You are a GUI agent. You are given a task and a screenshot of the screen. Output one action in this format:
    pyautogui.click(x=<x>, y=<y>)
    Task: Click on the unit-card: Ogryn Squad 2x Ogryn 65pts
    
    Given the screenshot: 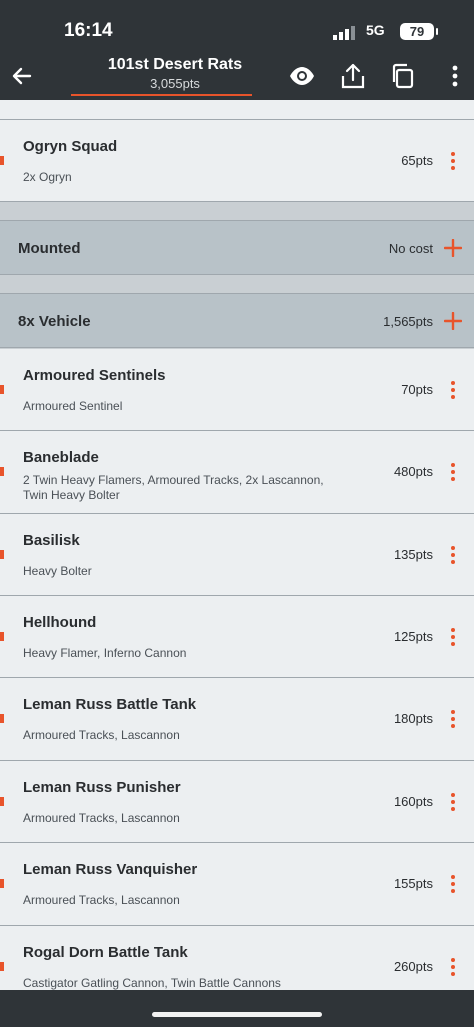 What is the action you would take?
    pyautogui.click(x=237, y=161)
    